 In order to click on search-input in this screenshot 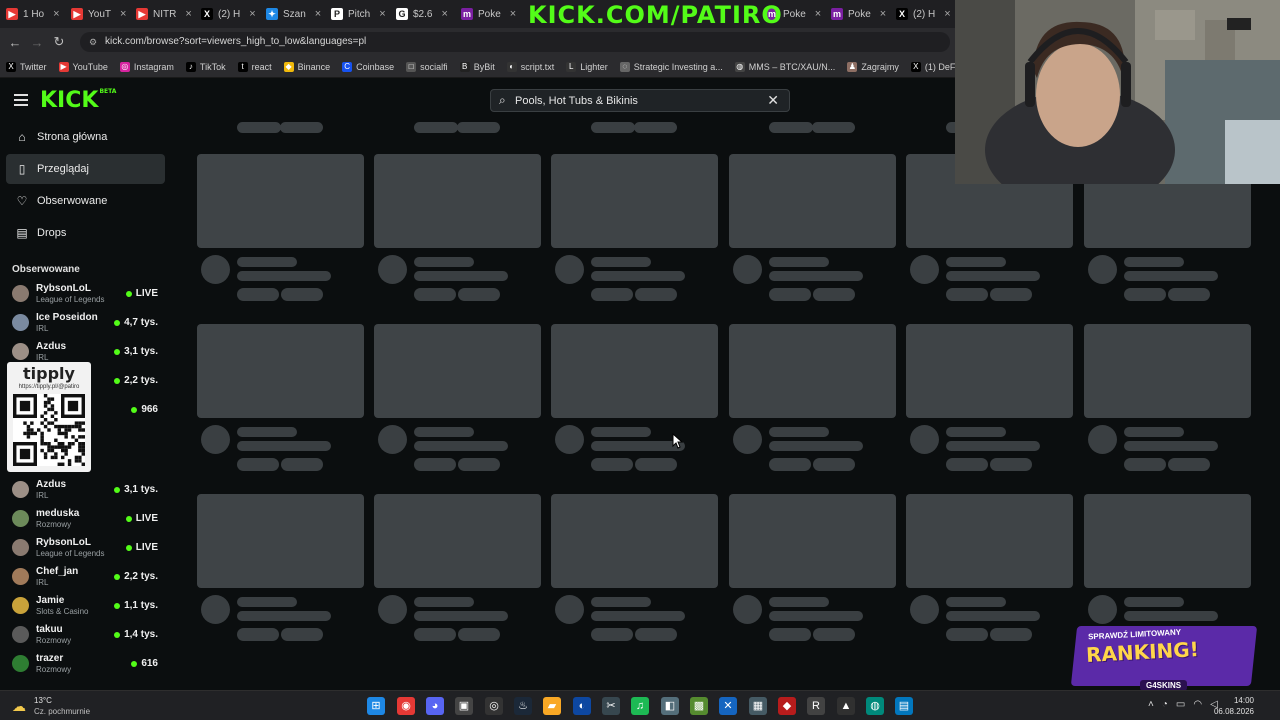, I will do `click(640, 100)`.